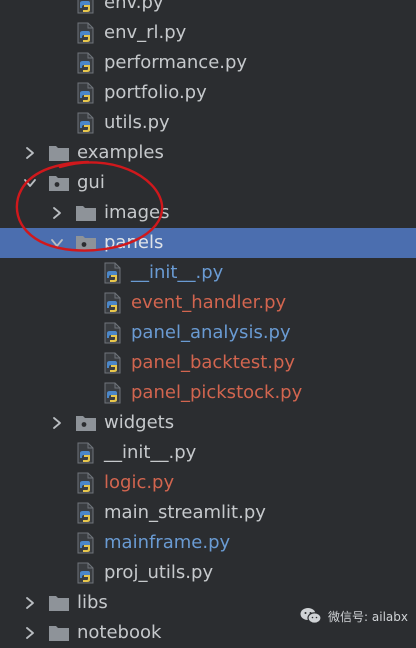 The image size is (416, 648). What do you see at coordinates (159, 572) in the screenshot?
I see `tree-item-label: proj_utils.py` at bounding box center [159, 572].